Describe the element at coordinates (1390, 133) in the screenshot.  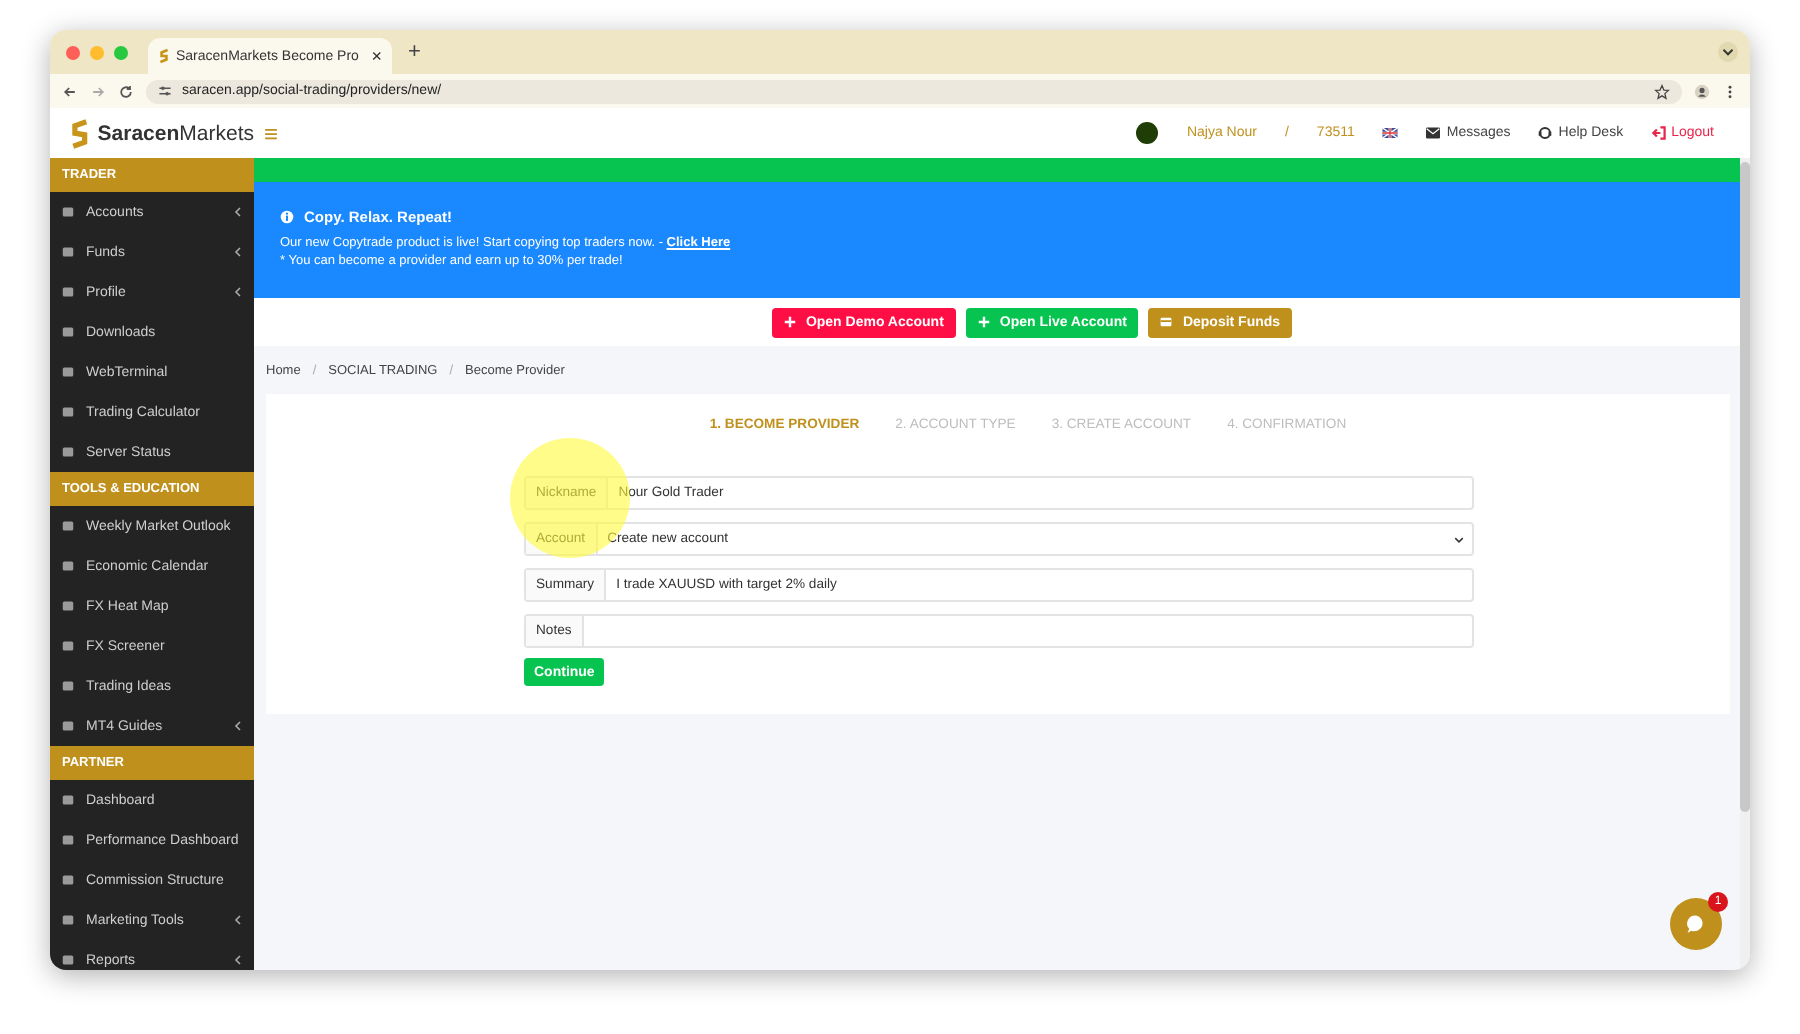
I see `flag-icon` at that location.